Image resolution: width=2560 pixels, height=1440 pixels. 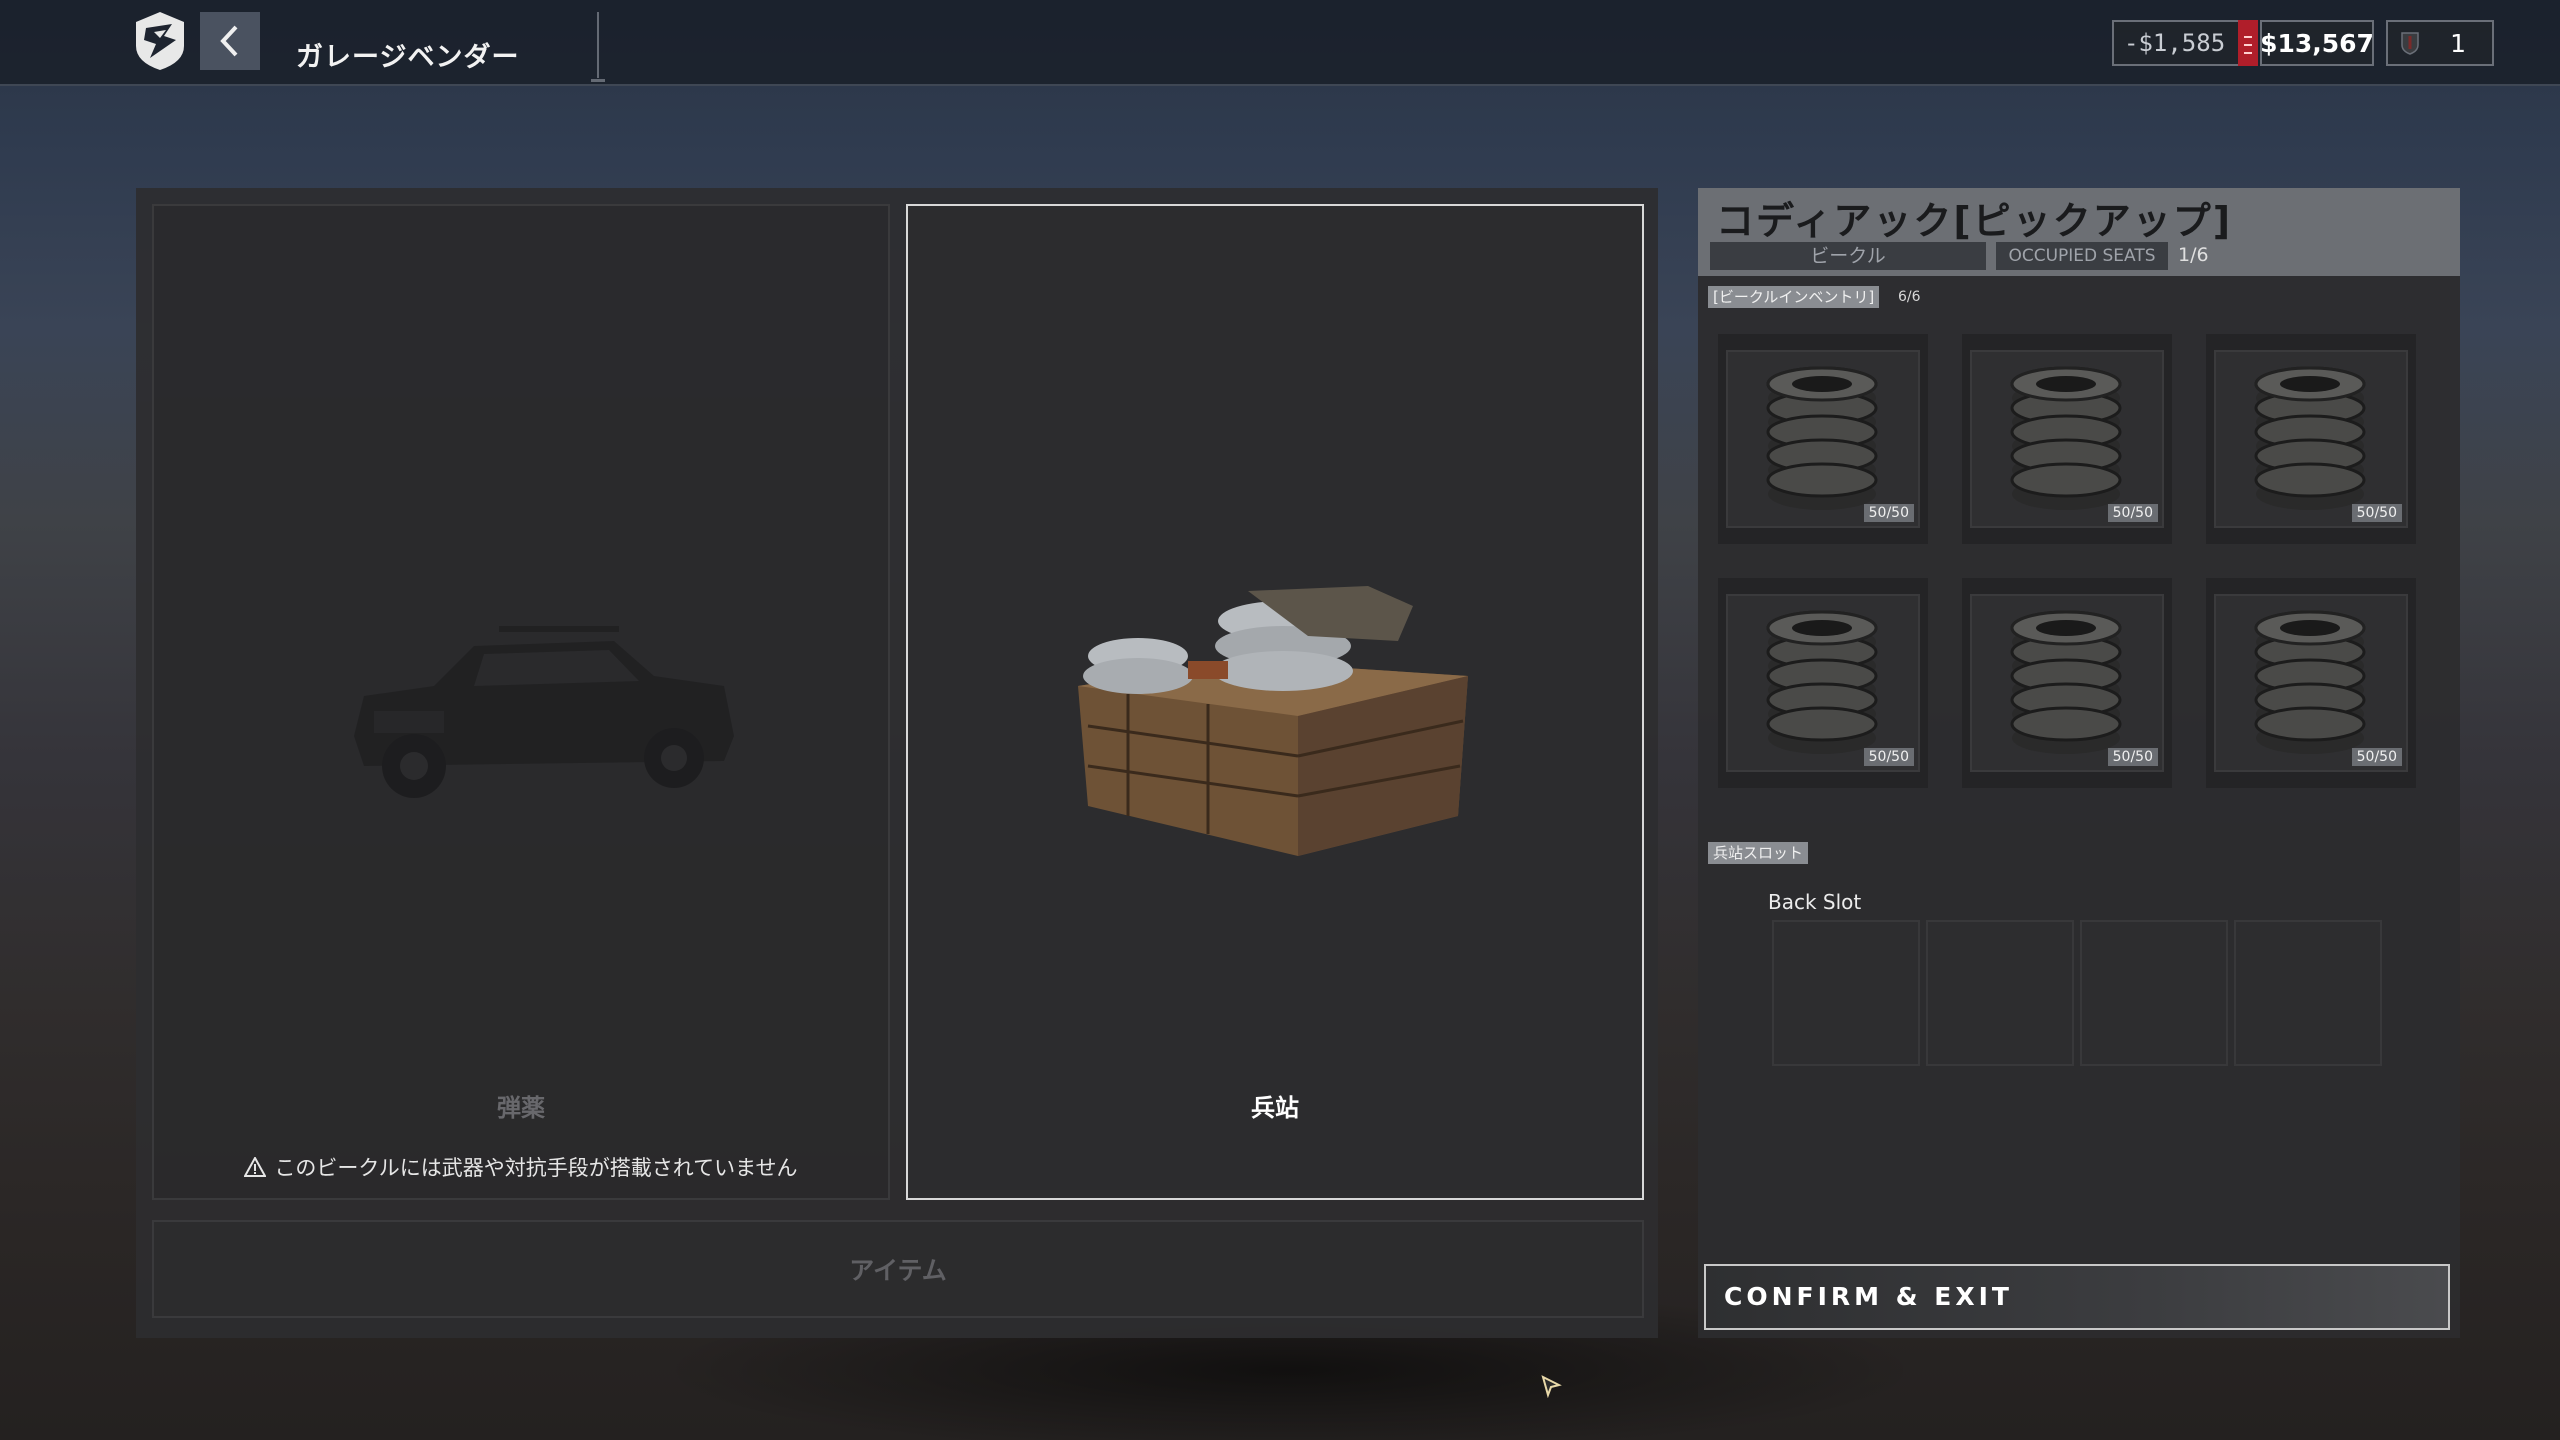 I want to click on ammo-label: 弾薬, so click(x=521, y=1108).